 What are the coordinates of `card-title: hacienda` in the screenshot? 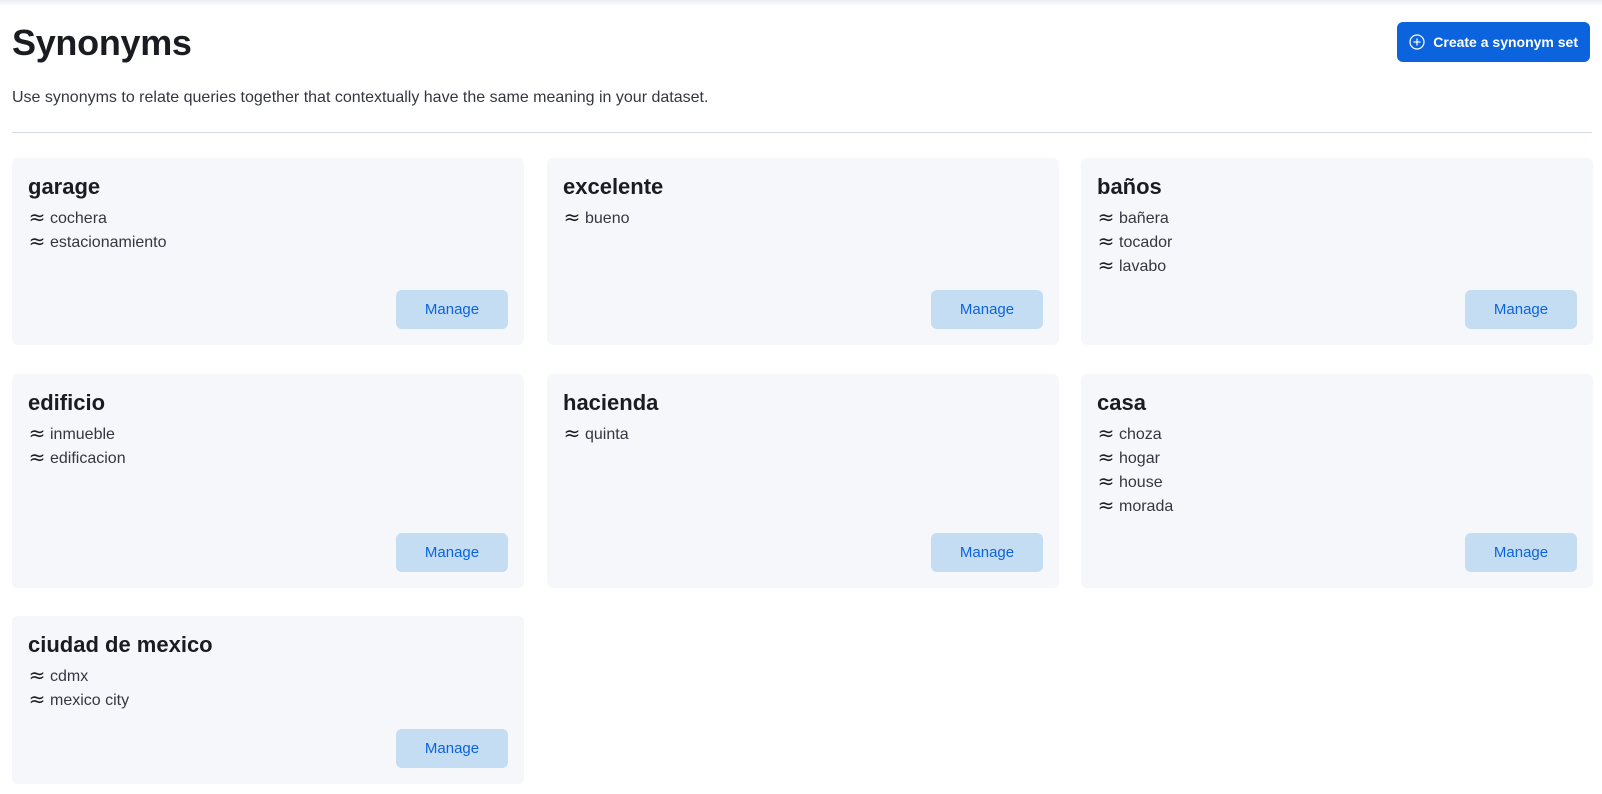 It's located at (611, 402).